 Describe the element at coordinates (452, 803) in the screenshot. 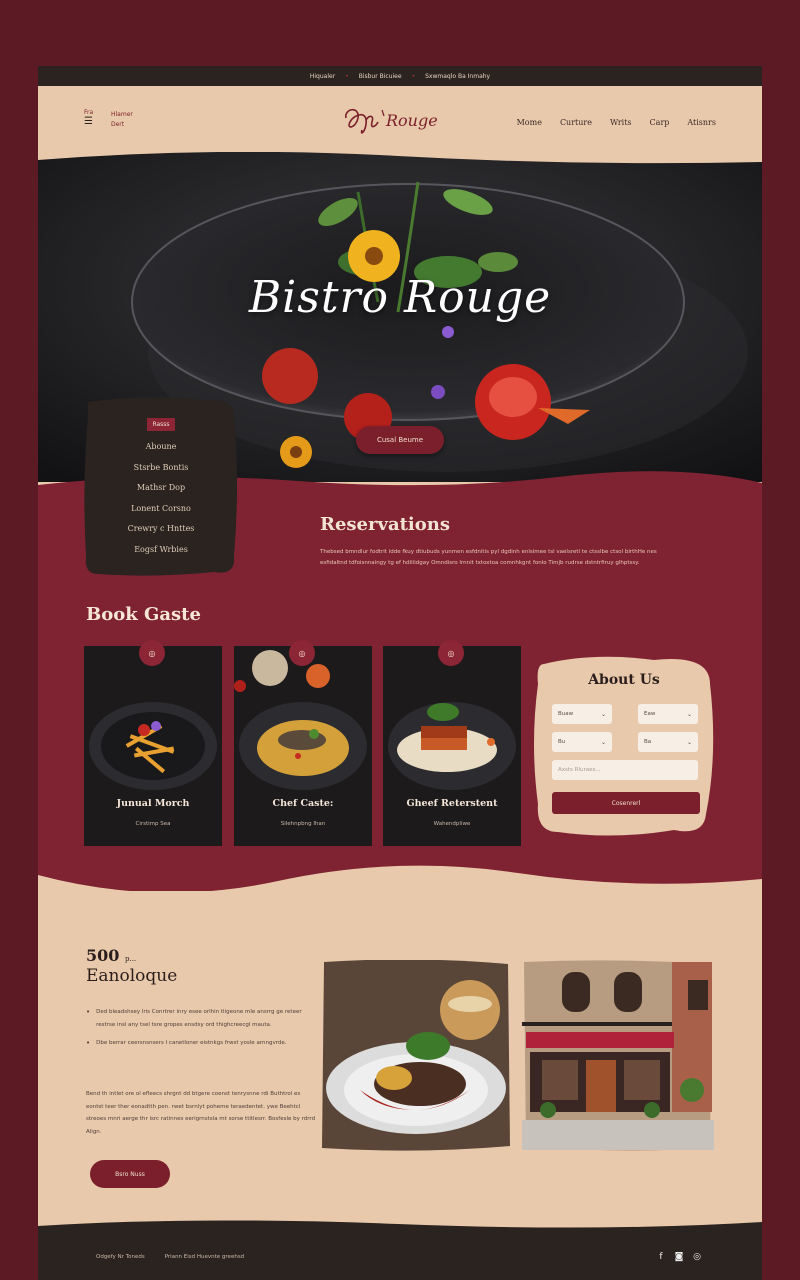

I see `card-title: Gheef Reterstent` at that location.